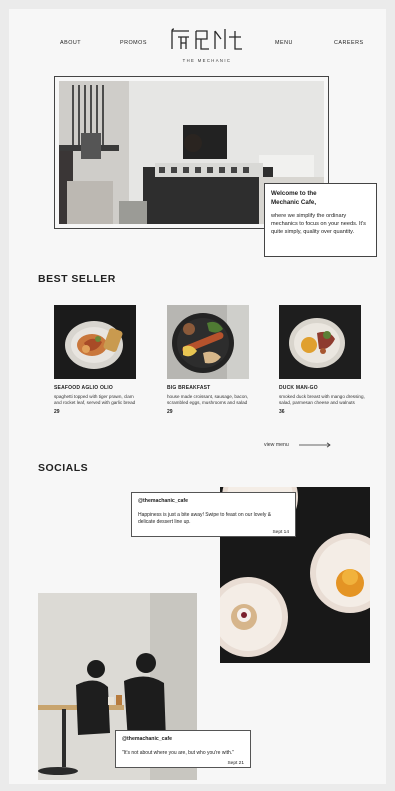 The image size is (395, 791). I want to click on social-date: Sept 14, so click(280, 533).